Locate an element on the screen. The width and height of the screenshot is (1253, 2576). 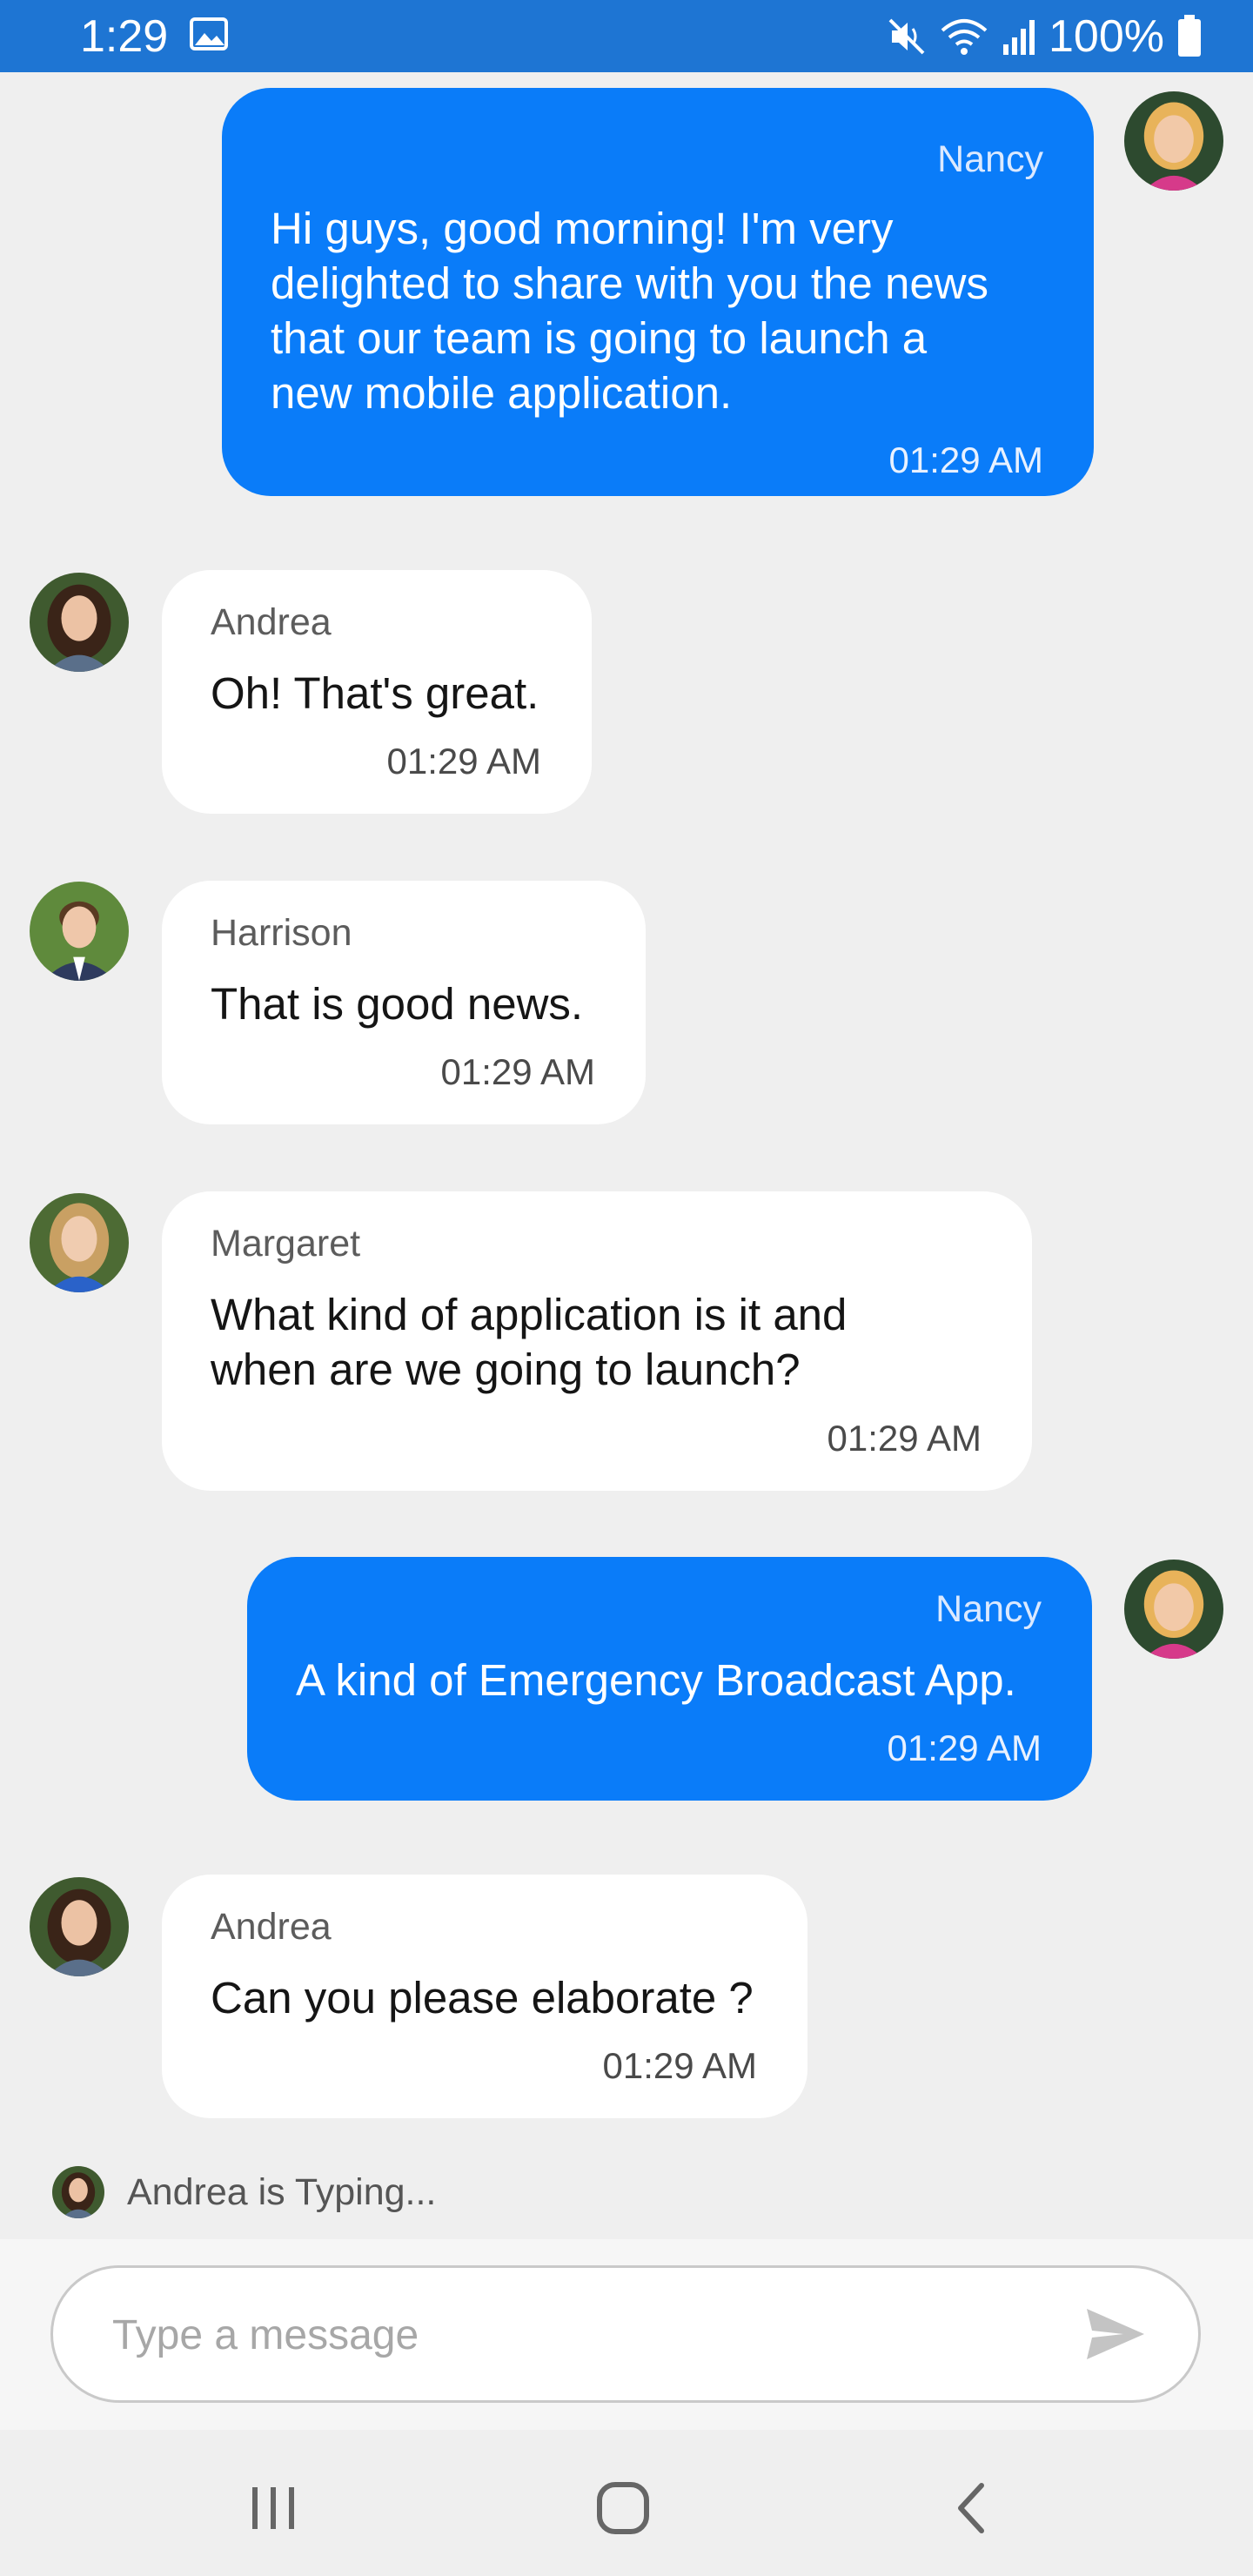
message-input-container is located at coordinates (625, 2334).